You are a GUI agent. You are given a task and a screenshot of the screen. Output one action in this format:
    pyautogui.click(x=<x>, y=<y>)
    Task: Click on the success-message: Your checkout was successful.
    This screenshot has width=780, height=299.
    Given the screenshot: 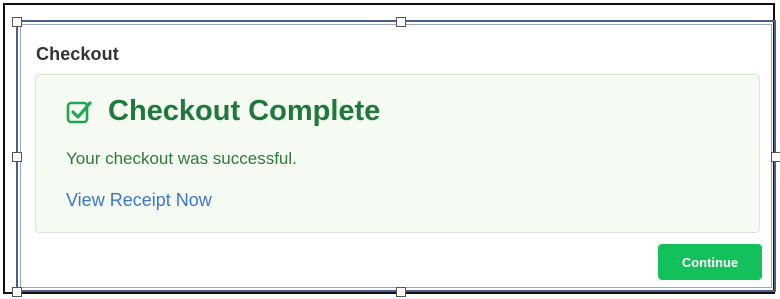 What is the action you would take?
    pyautogui.click(x=181, y=158)
    